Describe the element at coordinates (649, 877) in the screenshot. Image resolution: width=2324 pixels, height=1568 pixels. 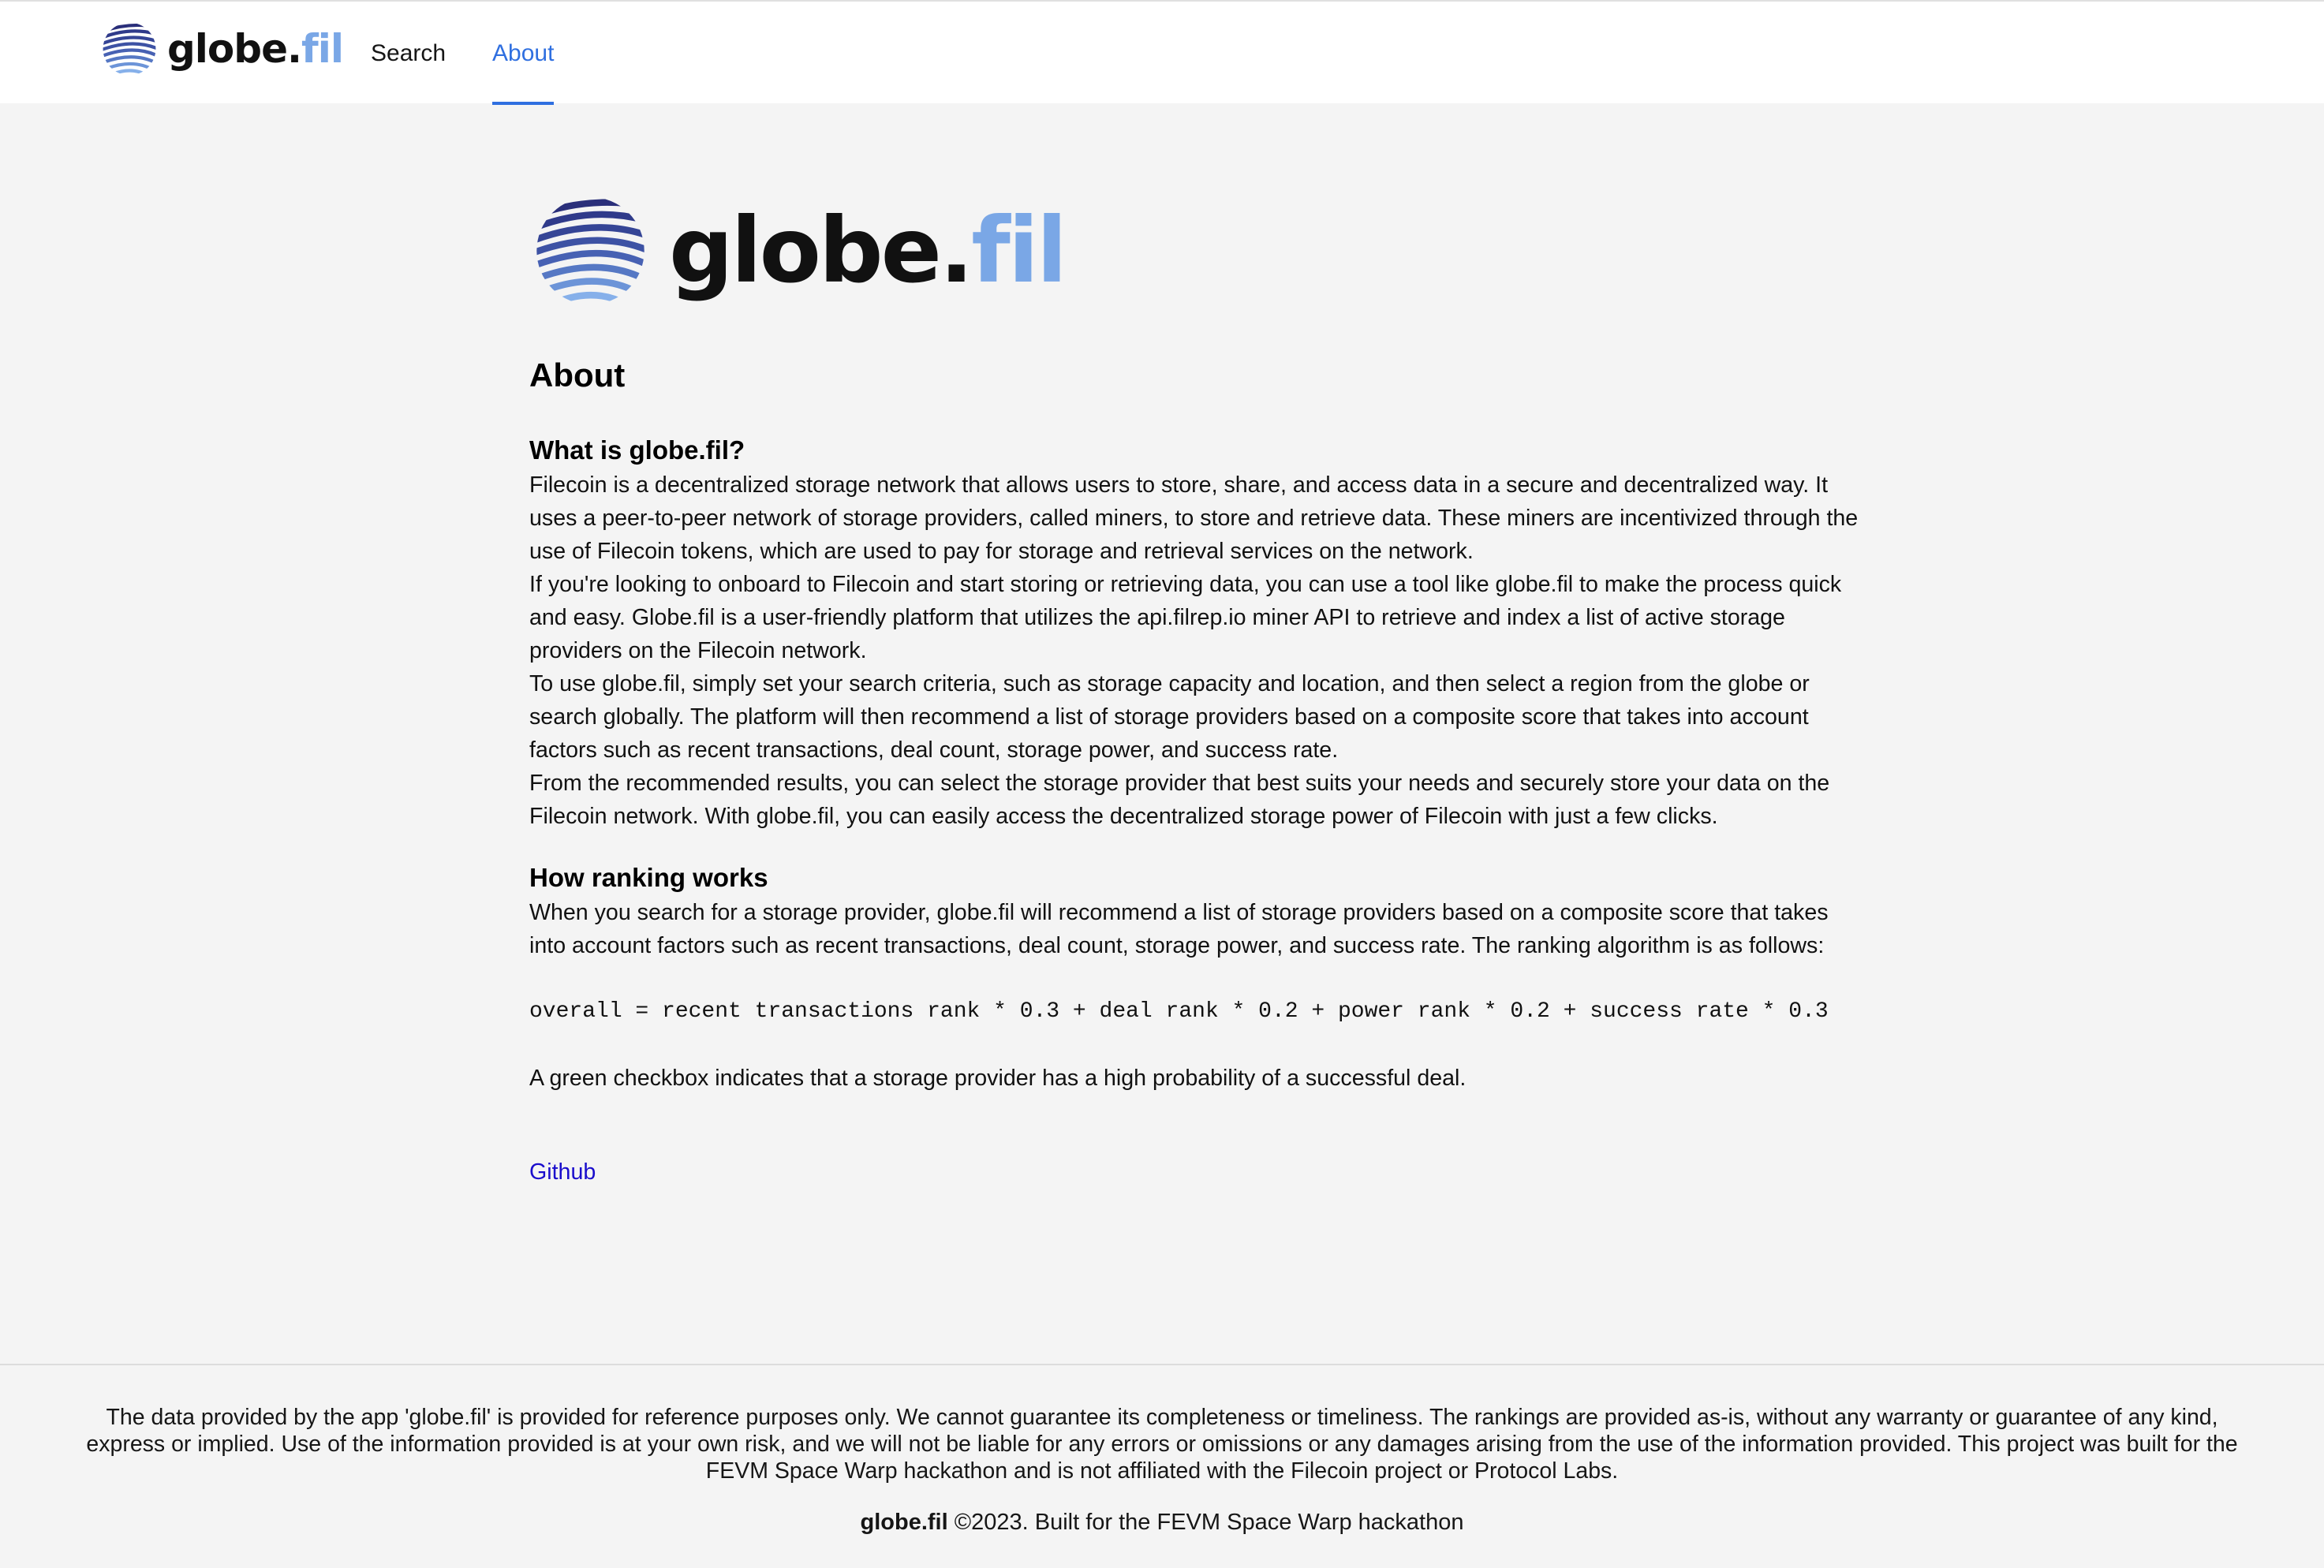
I see `section-heading-ranking: How ranking works` at that location.